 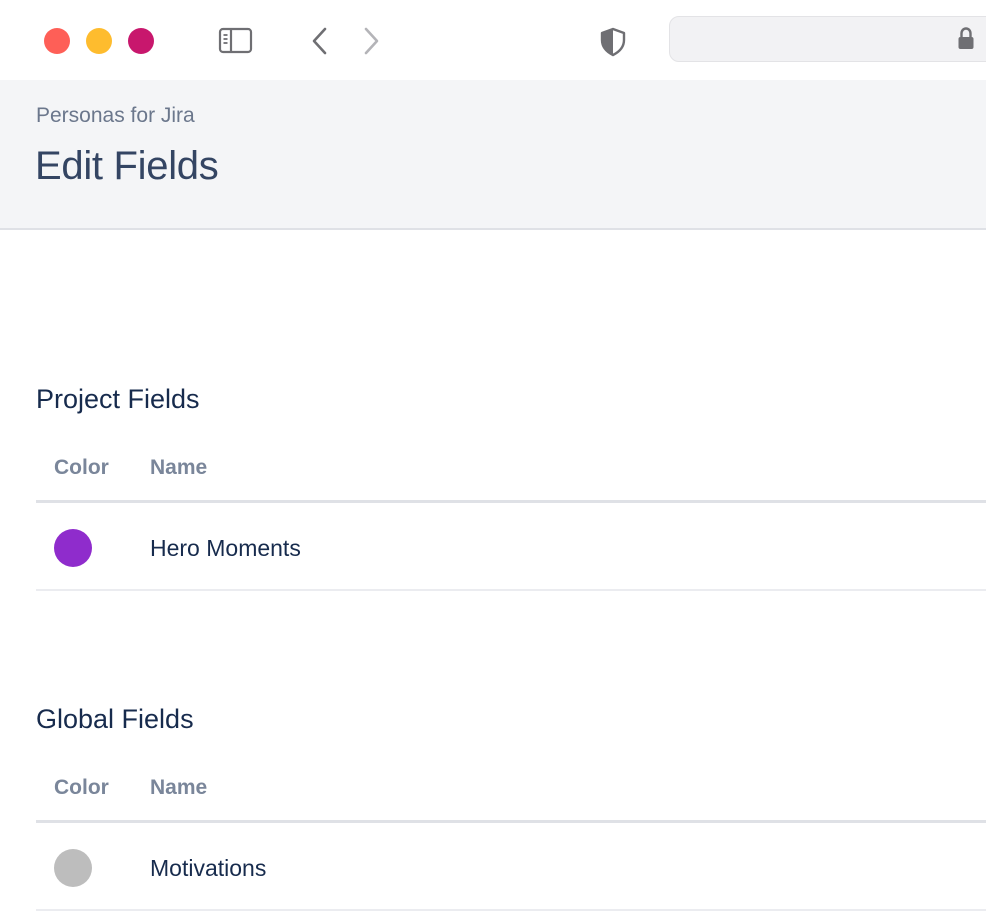 What do you see at coordinates (511, 867) in the screenshot?
I see `table-row: Motivations` at bounding box center [511, 867].